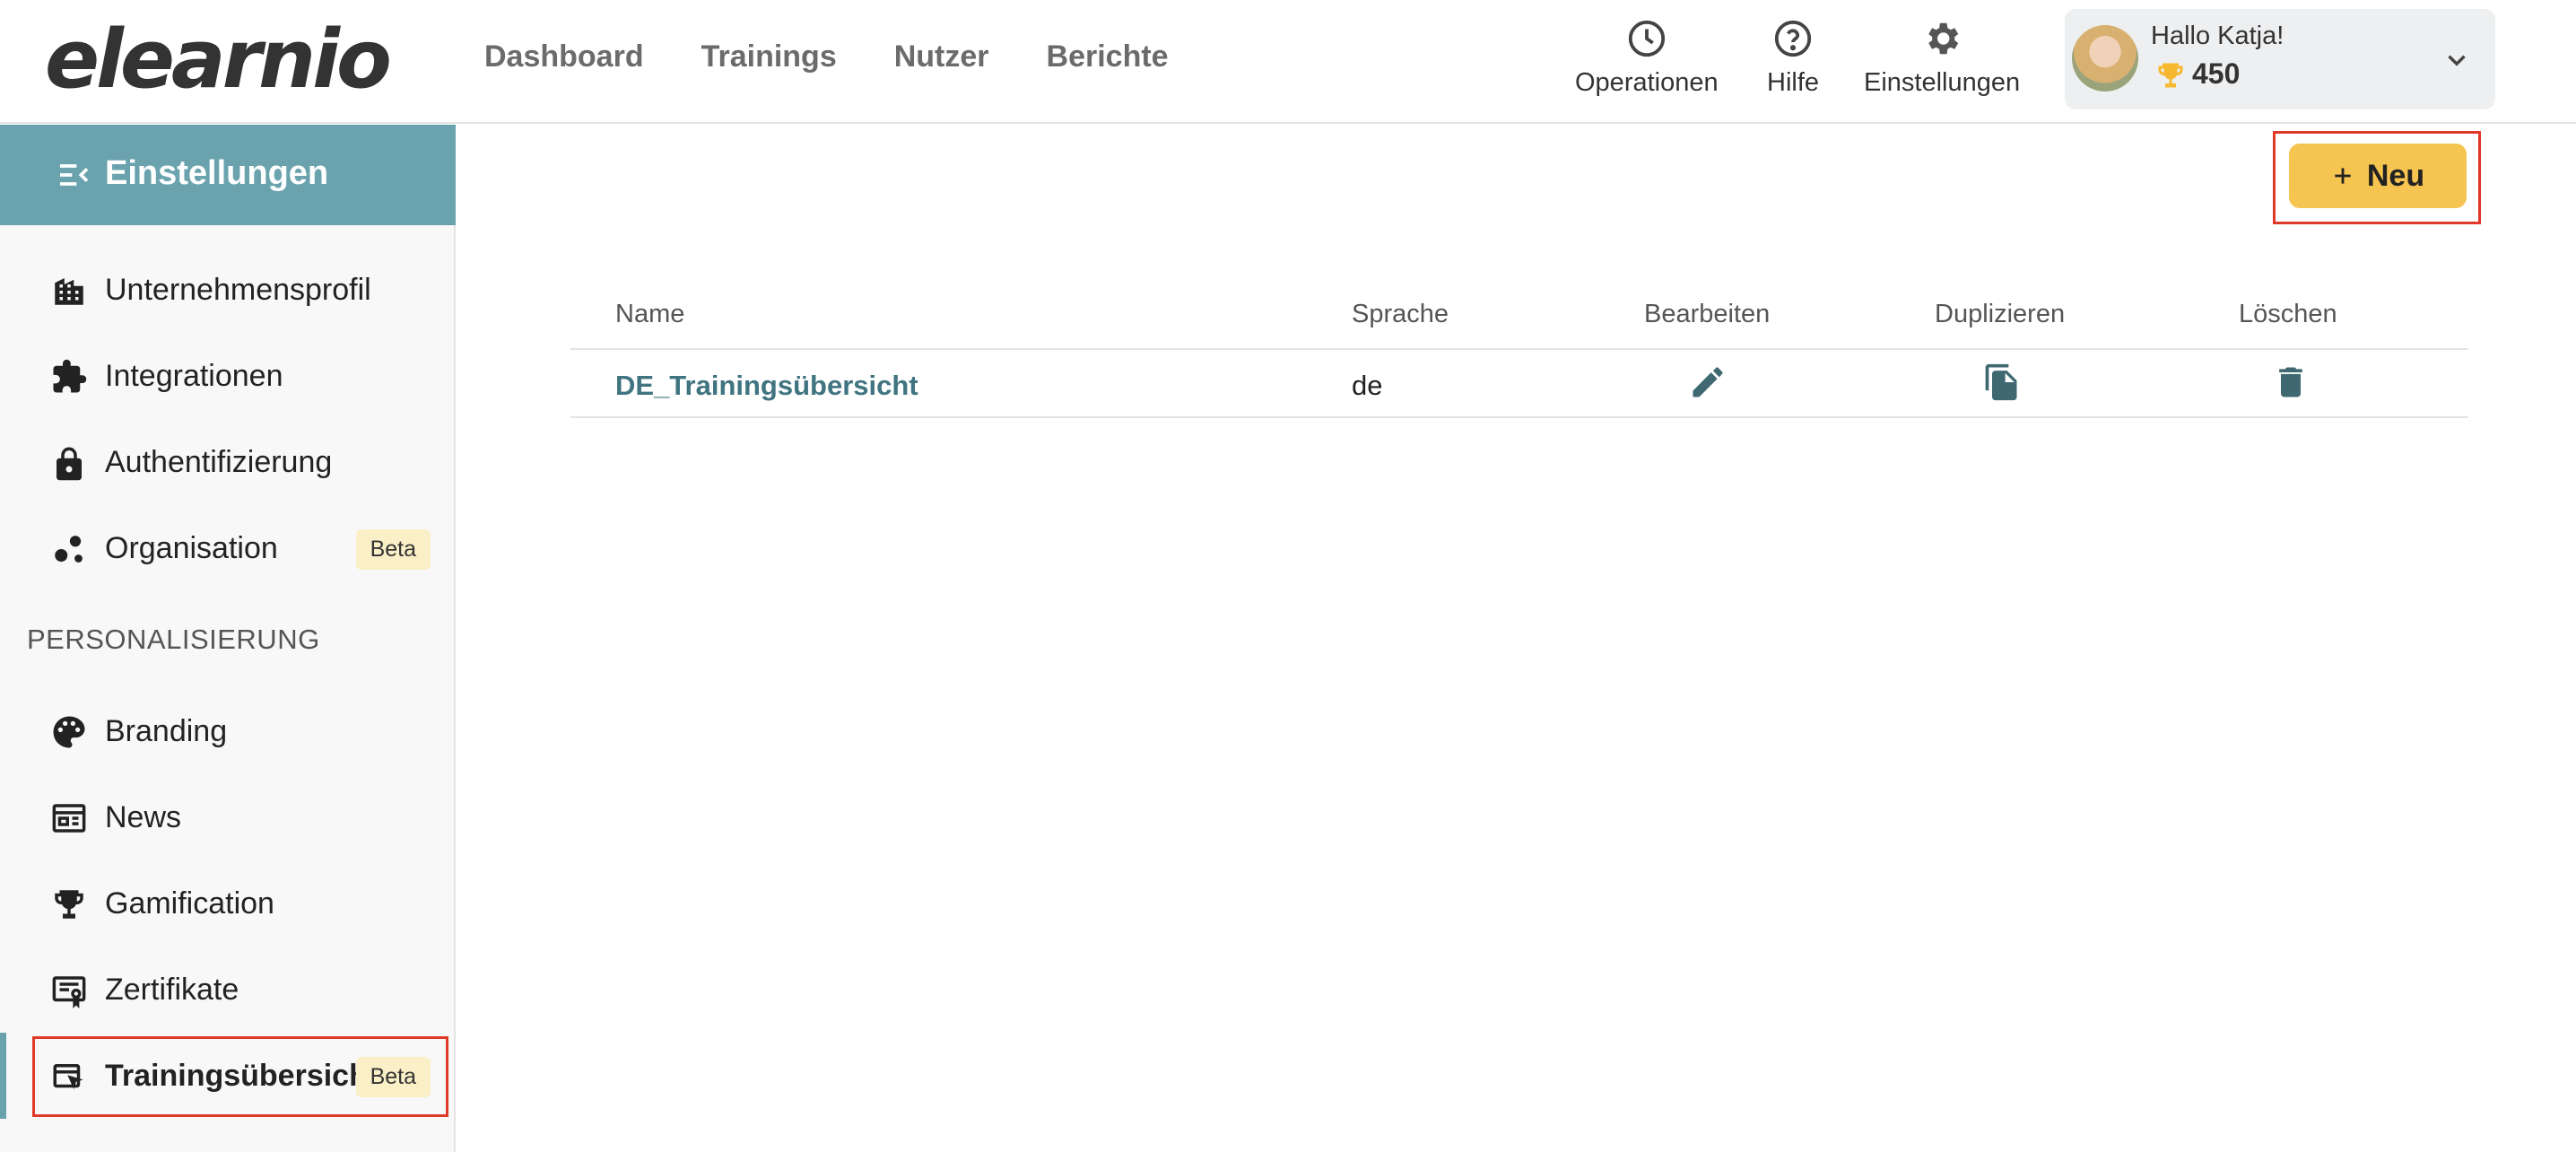  What do you see at coordinates (70, 376) in the screenshot?
I see `puzzle-icon` at bounding box center [70, 376].